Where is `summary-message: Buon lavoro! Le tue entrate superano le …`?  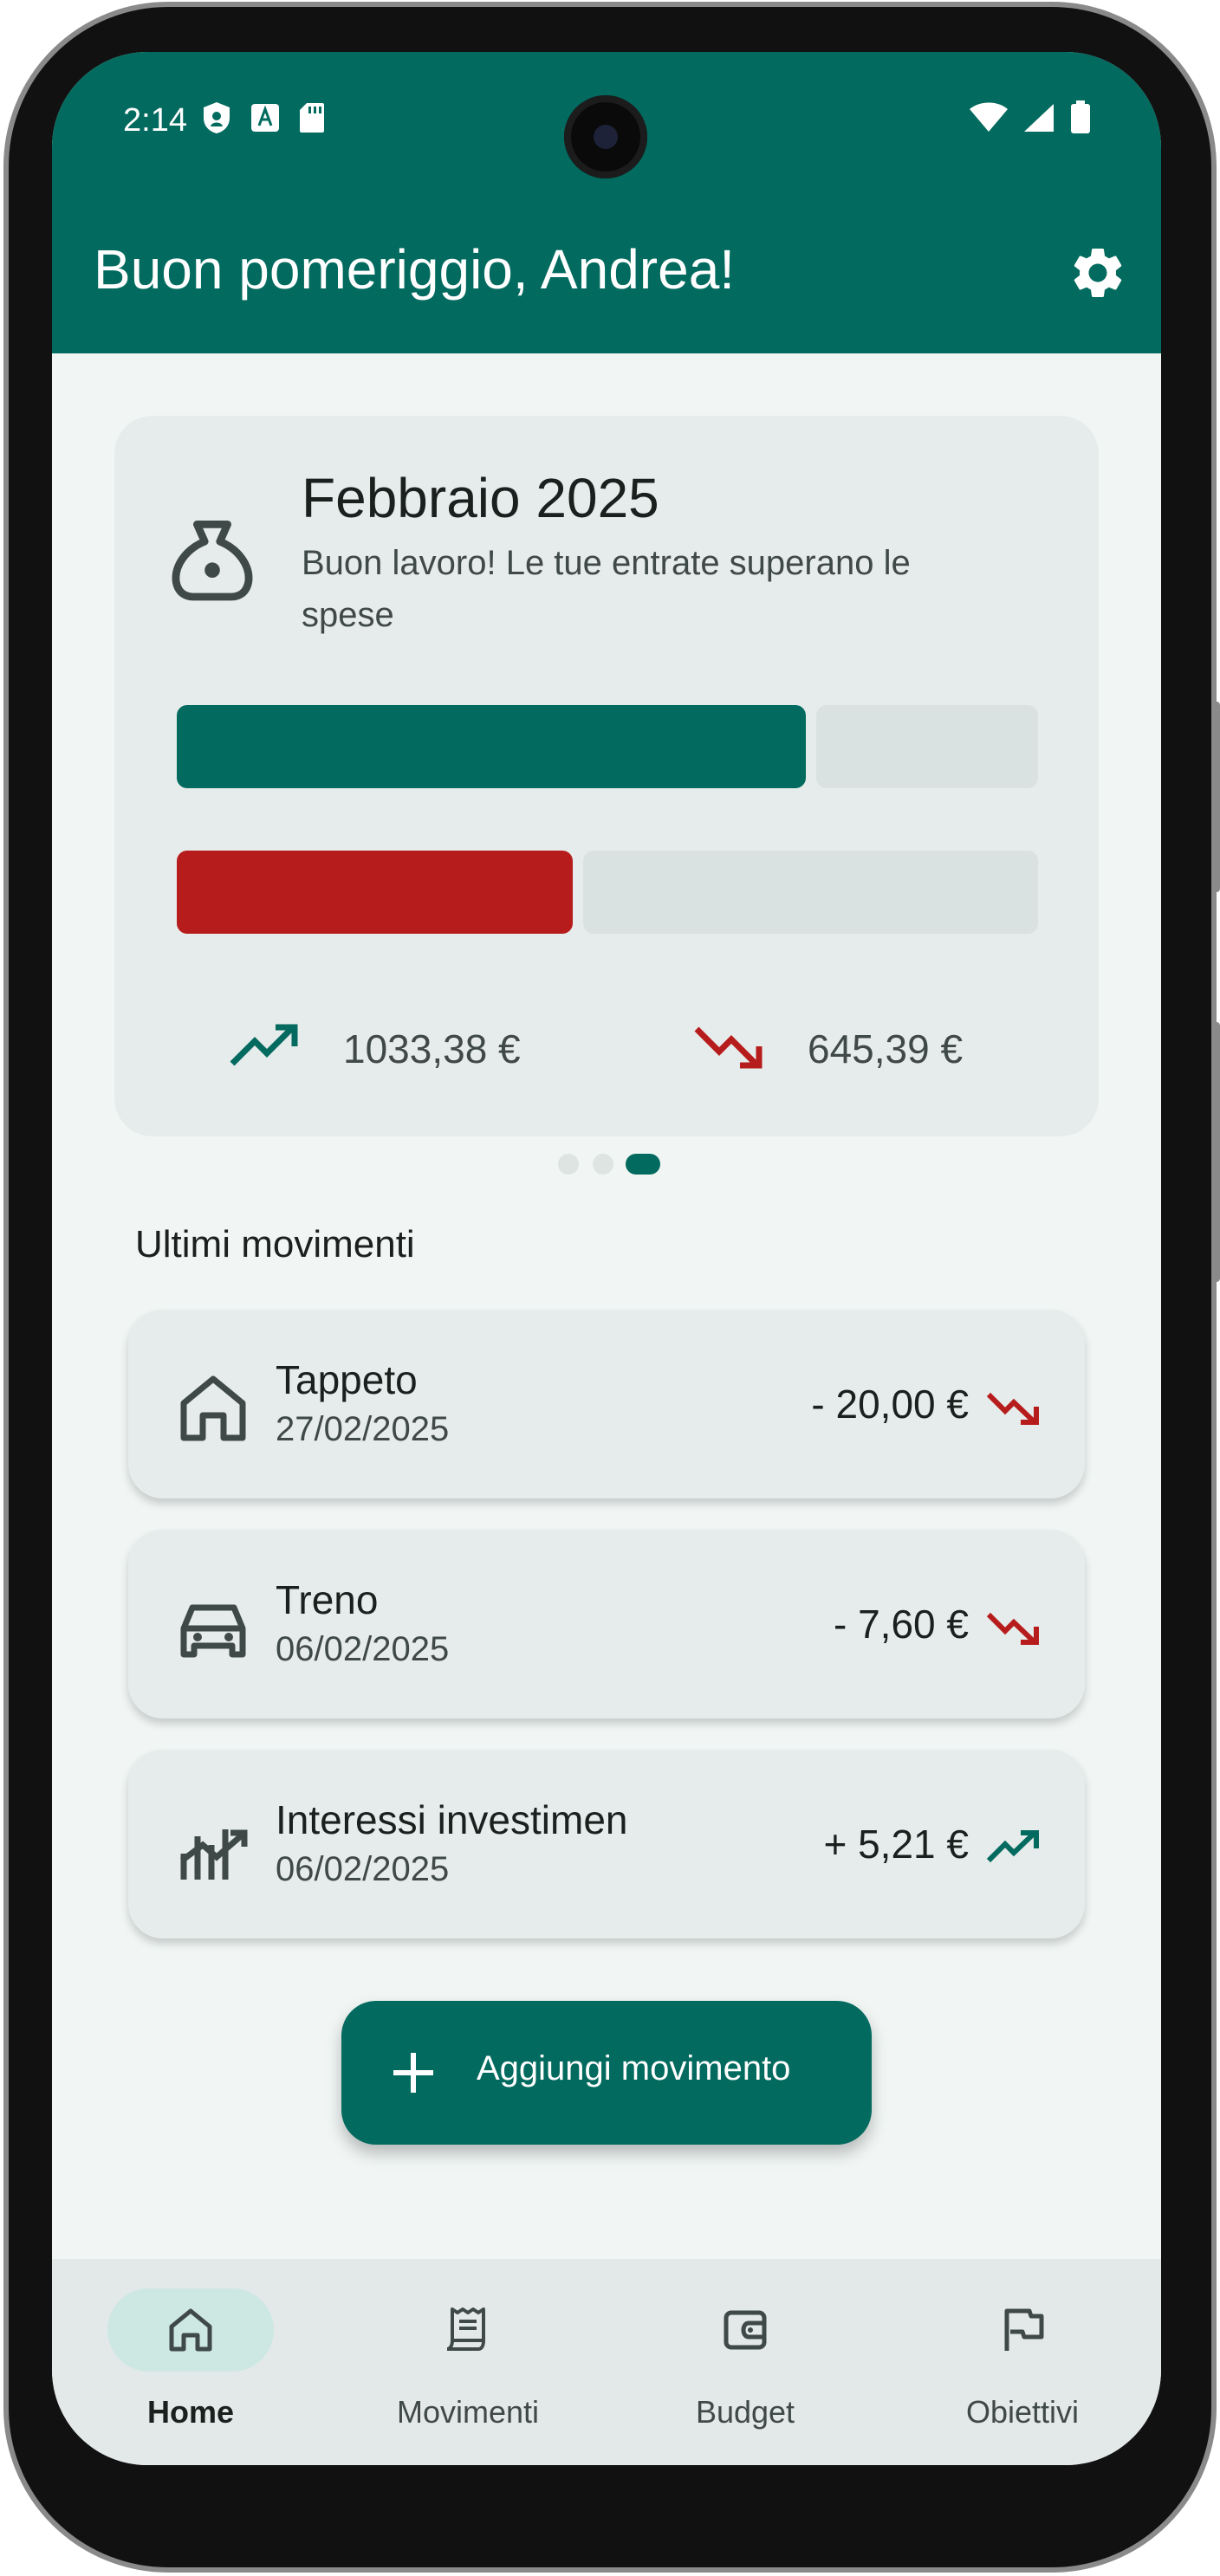
summary-message: Buon lavoro! Le tue entrate superano le … is located at coordinates (606, 589).